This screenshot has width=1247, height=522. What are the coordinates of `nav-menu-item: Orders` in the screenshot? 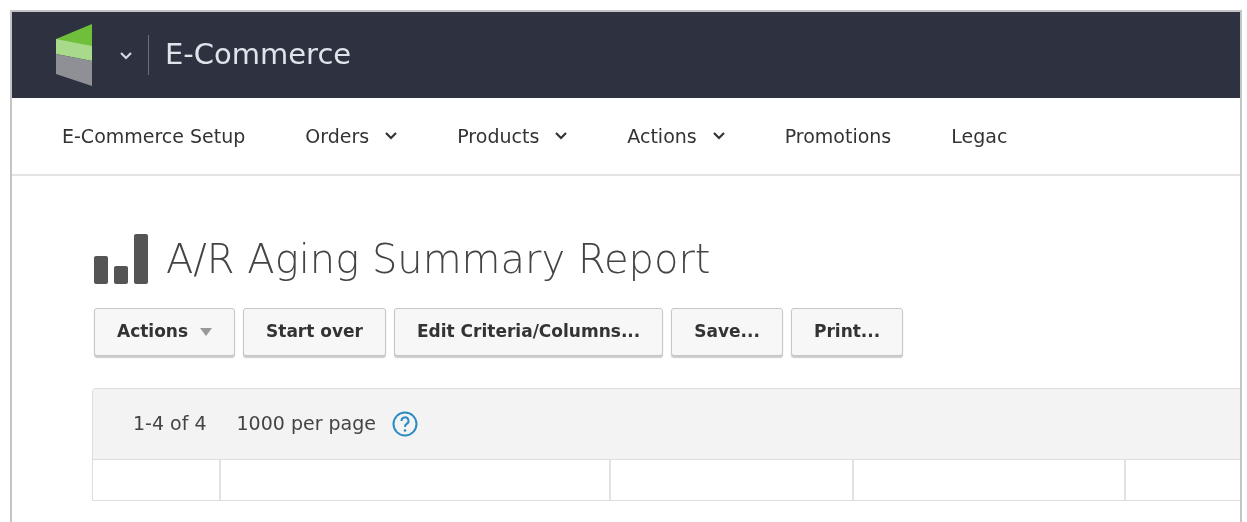 It's located at (351, 136).